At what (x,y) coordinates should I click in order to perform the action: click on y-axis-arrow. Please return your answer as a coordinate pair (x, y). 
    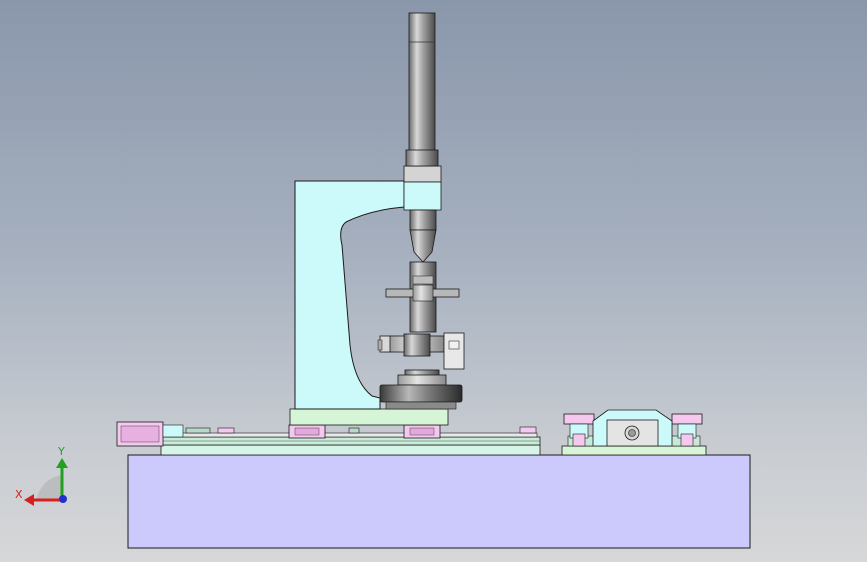
    Looking at the image, I should click on (62, 463).